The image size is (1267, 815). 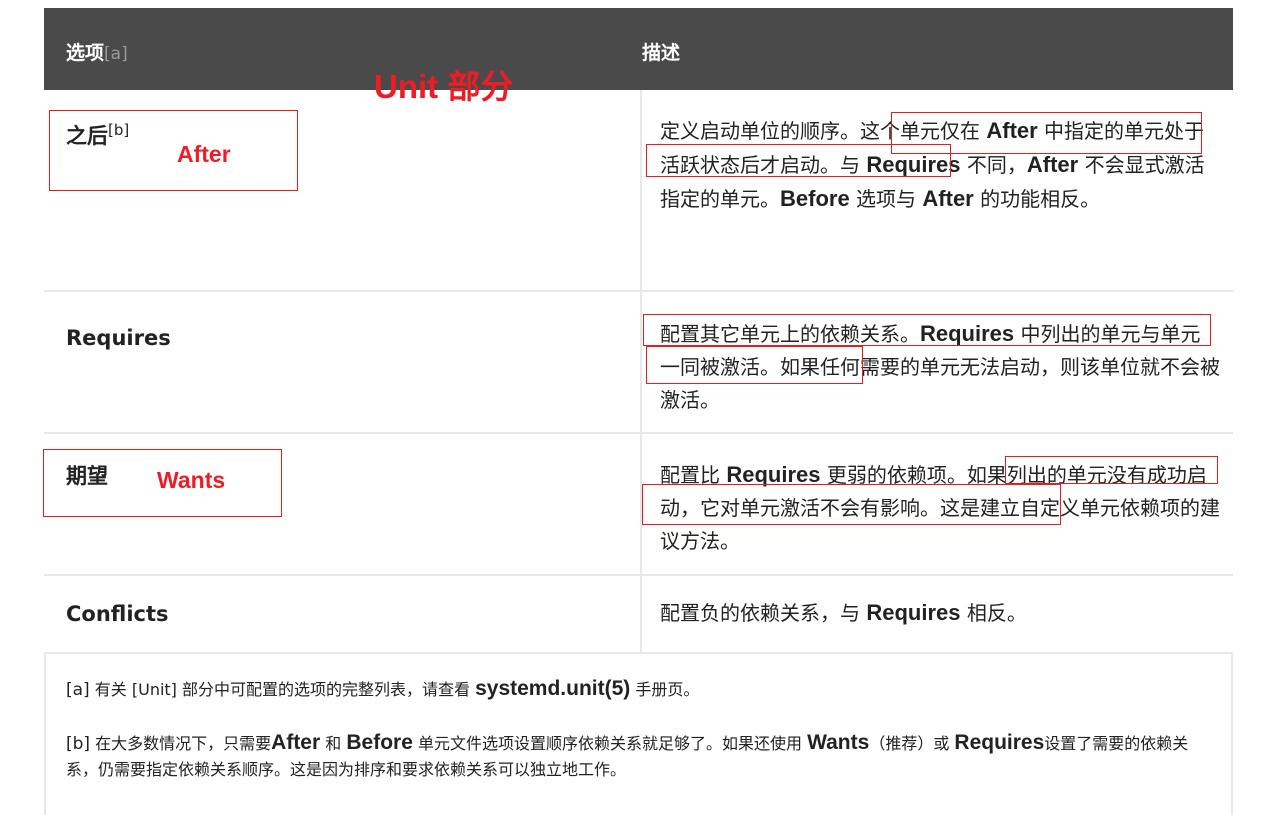 What do you see at coordinates (78, 690) in the screenshot?
I see `footnote-mark: [a]` at bounding box center [78, 690].